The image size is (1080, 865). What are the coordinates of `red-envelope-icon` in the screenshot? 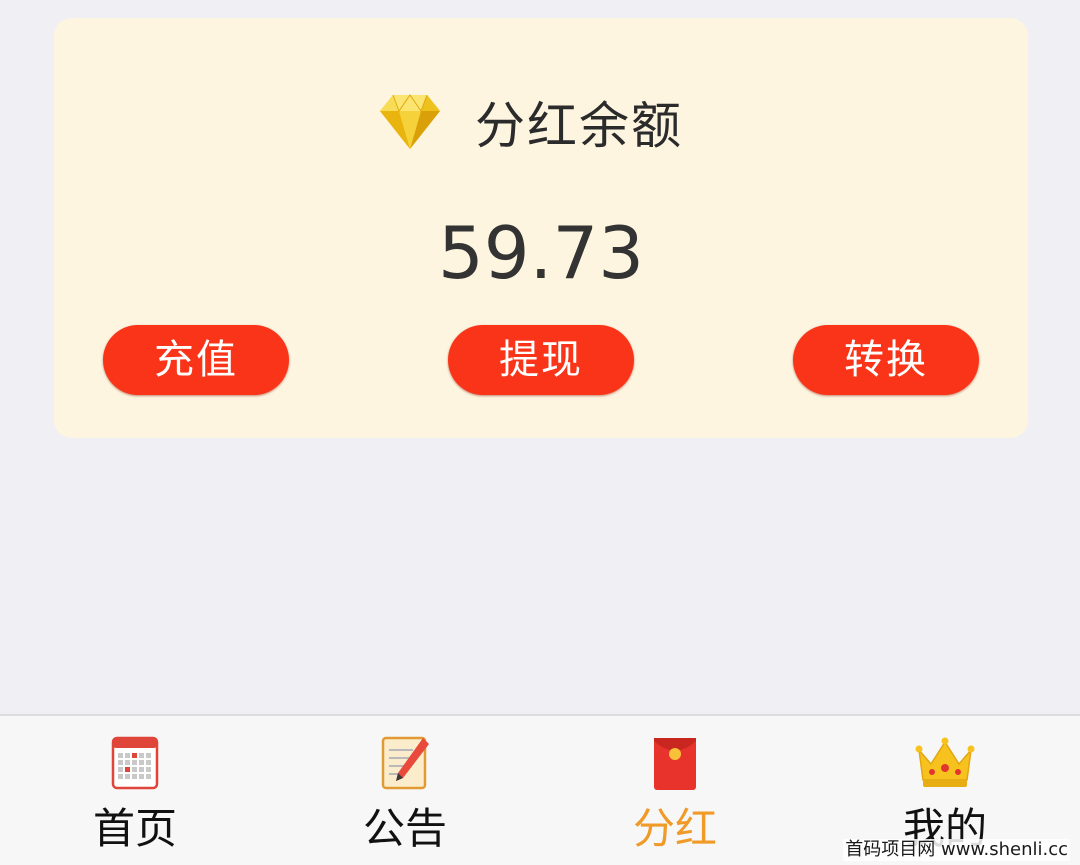 It's located at (675, 764).